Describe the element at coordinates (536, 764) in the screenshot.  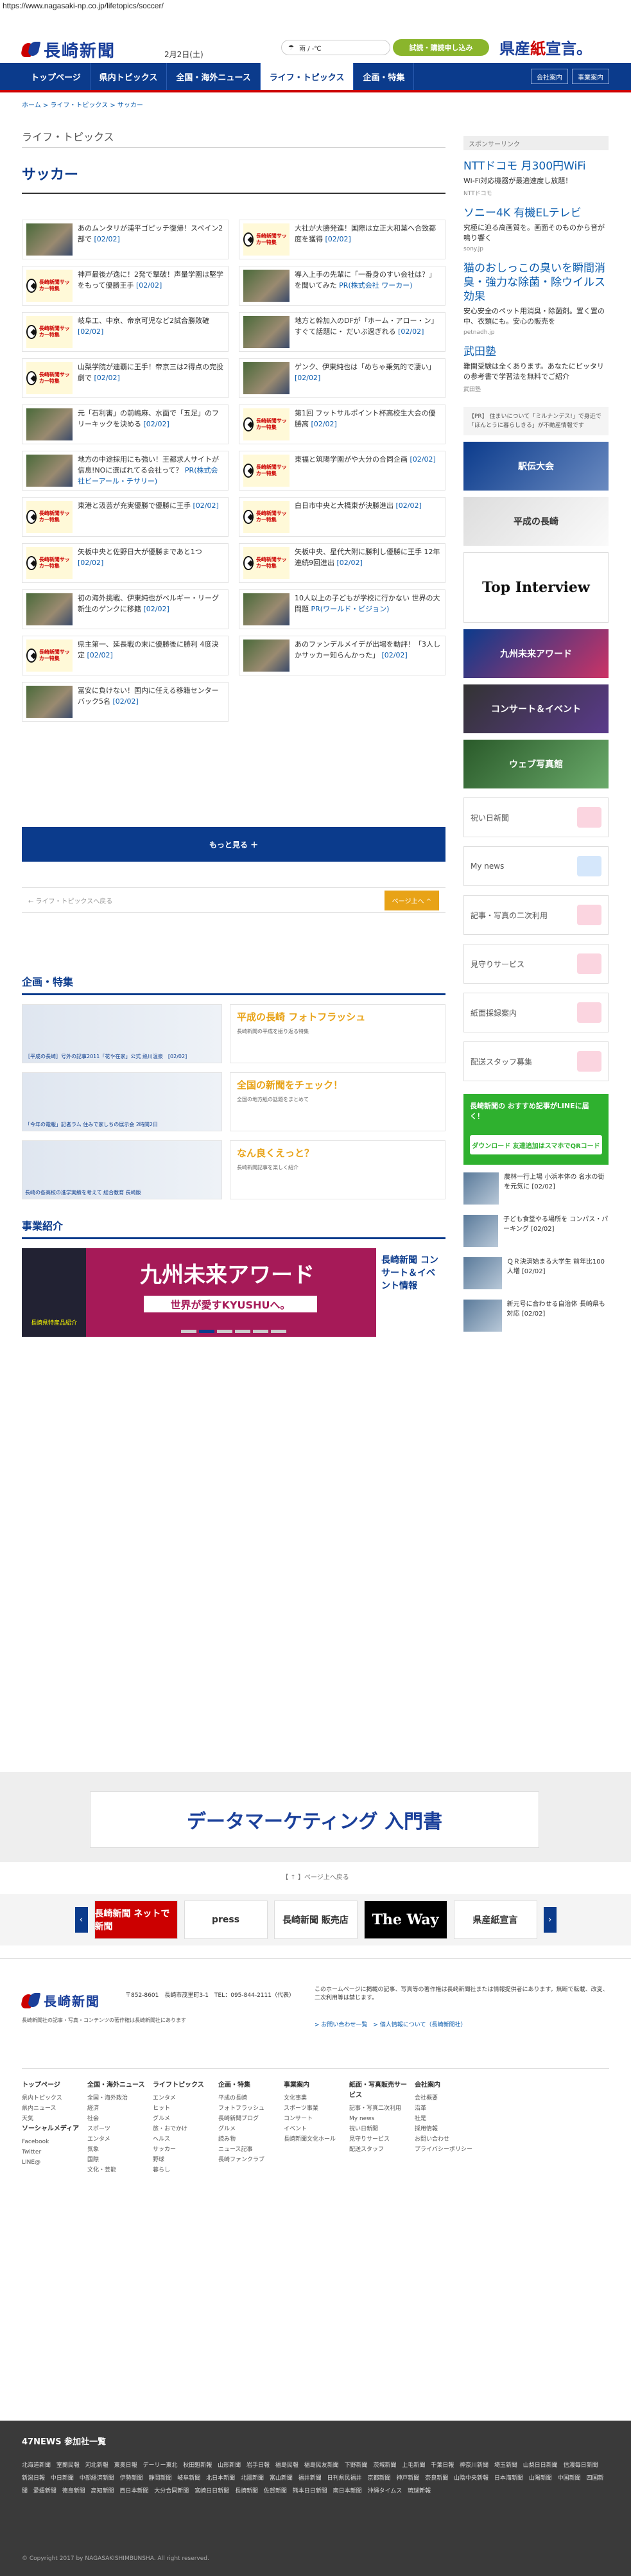
I see `sidebar-banner: ウェブ写真館` at that location.